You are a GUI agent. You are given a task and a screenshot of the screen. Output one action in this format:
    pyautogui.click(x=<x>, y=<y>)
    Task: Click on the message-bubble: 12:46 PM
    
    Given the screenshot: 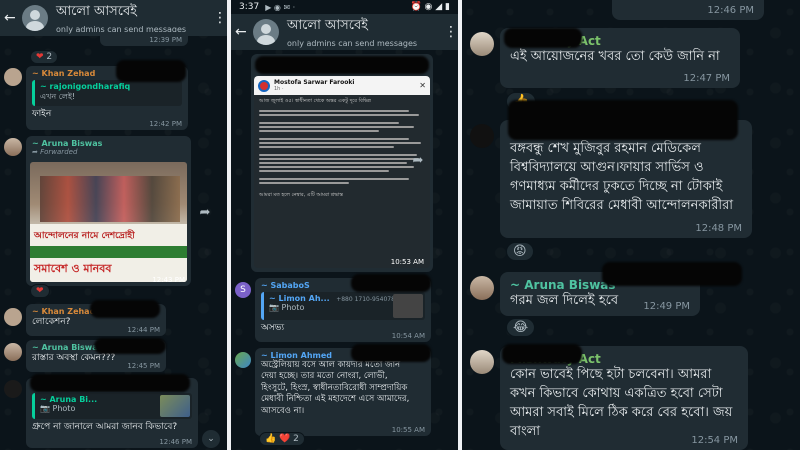 What is the action you would take?
    pyautogui.click(x=688, y=10)
    